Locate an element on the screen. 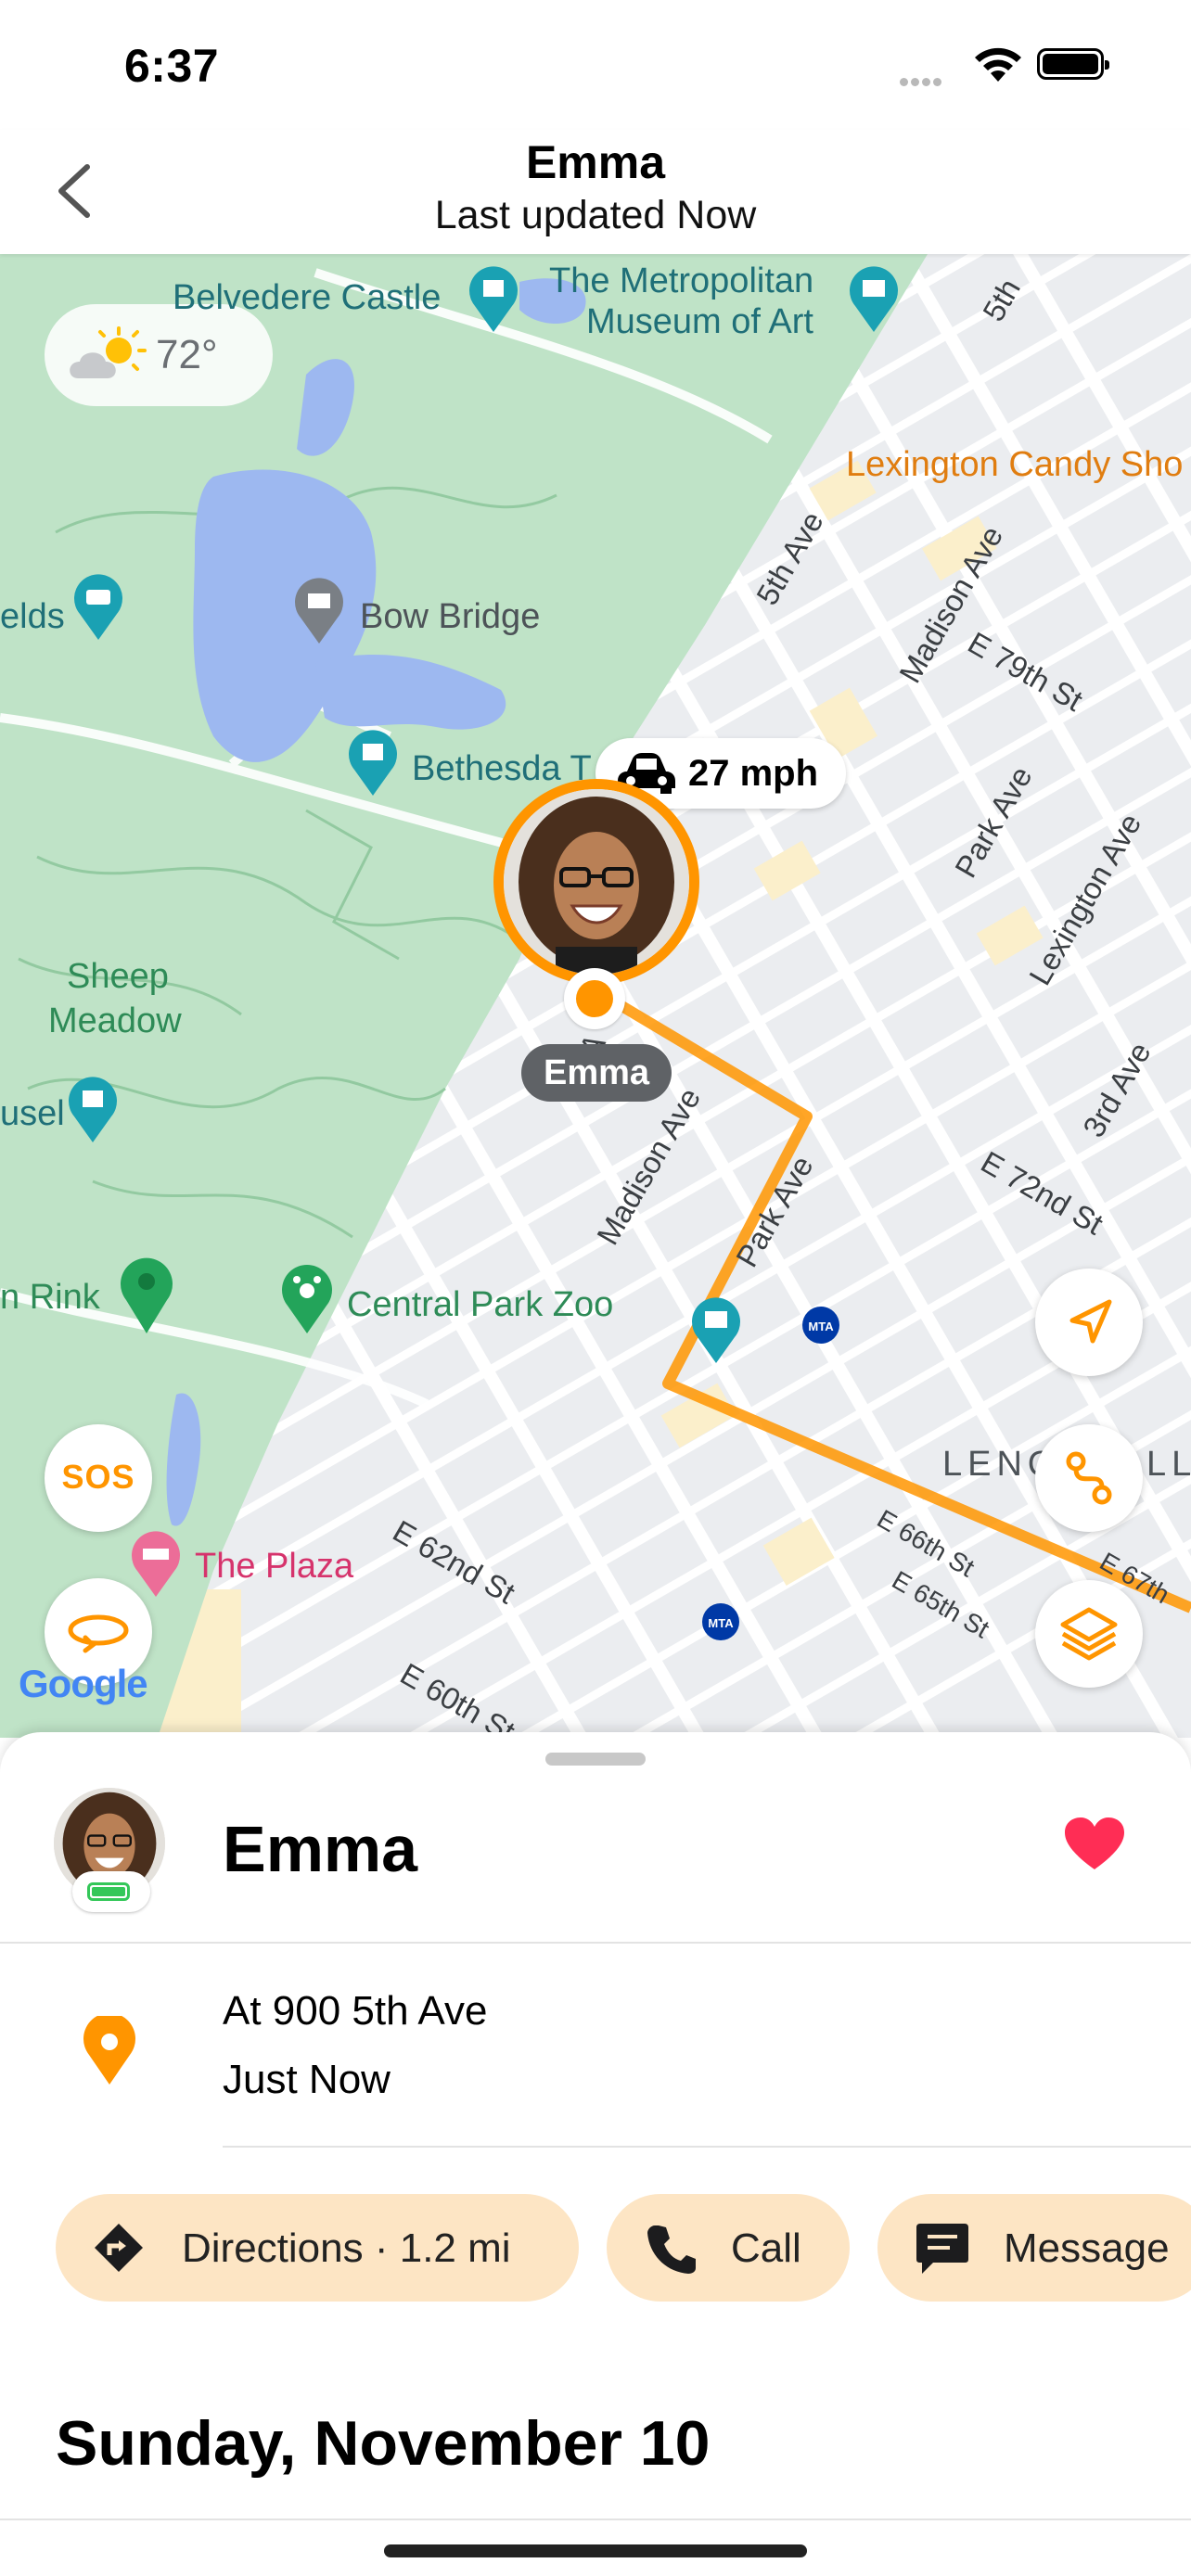 This screenshot has width=1191, height=2576. museum-pin-icon is located at coordinates (874, 298).